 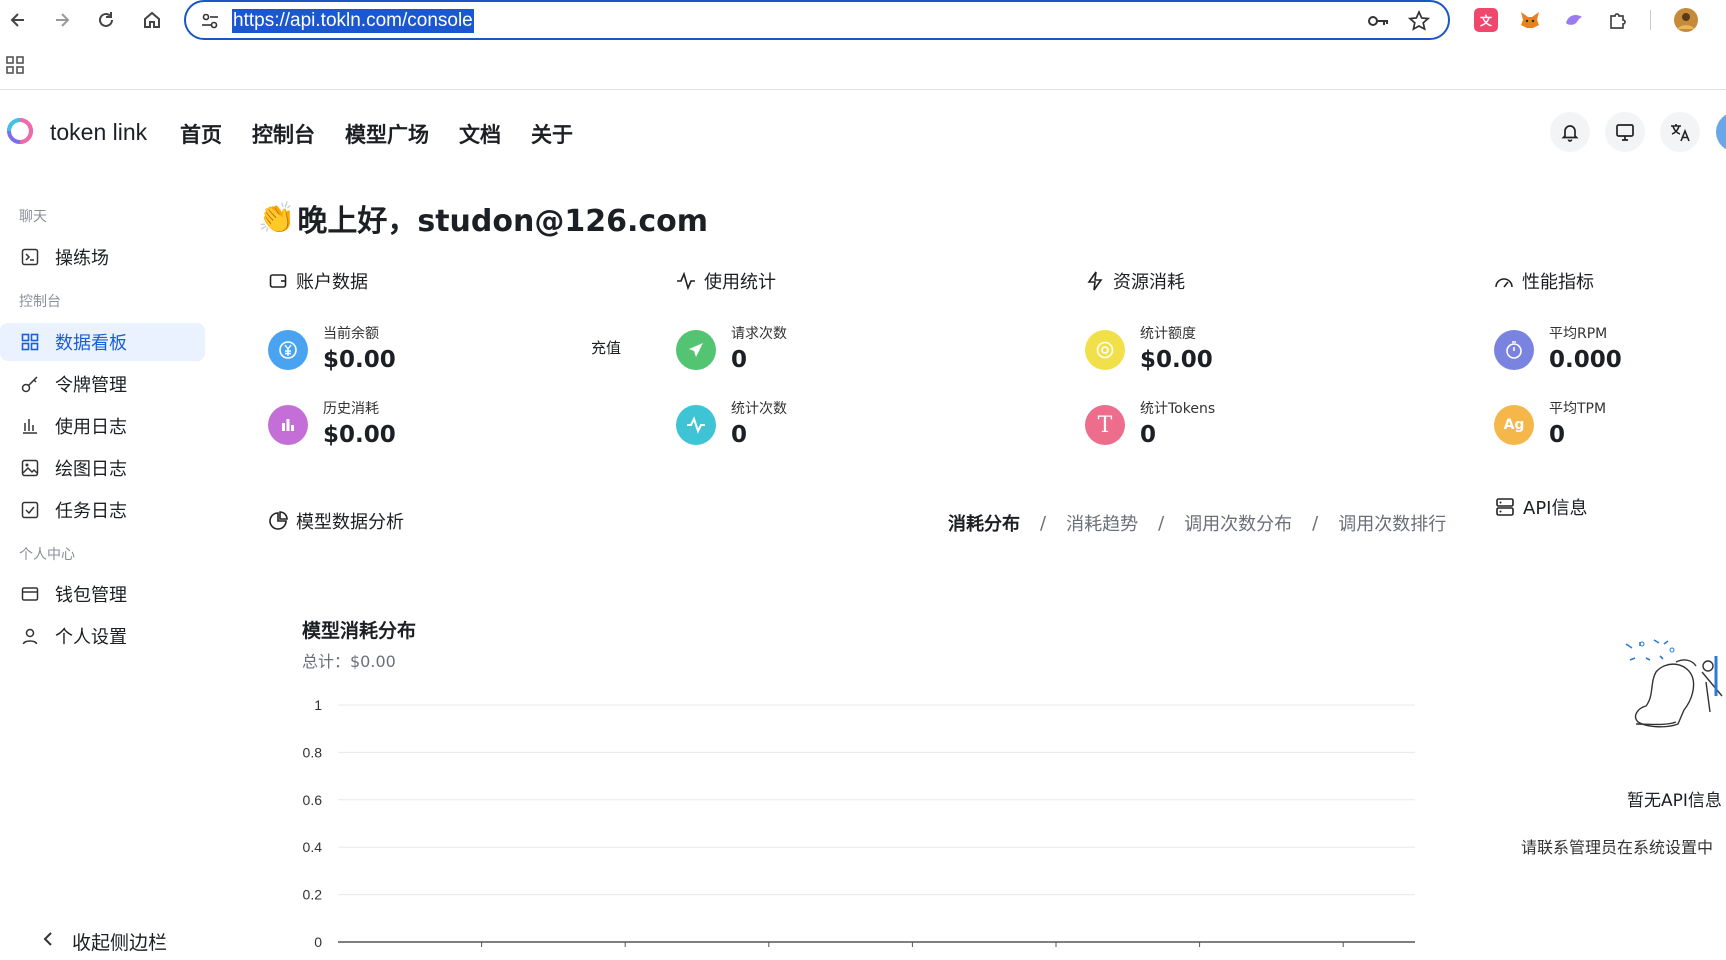 I want to click on sidebar-item-label: 数据看板, so click(x=91, y=343).